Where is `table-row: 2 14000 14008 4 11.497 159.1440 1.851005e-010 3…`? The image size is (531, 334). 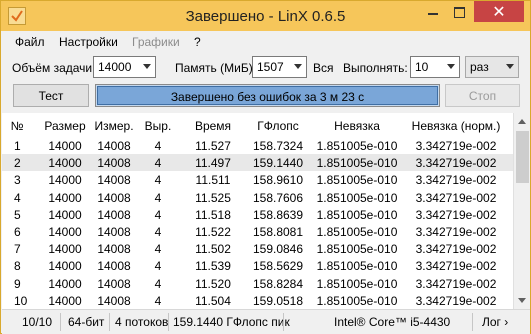
table-row: 2 14000 14008 4 11.497 159.1440 1.851005e-010 3… is located at coordinates (257, 163).